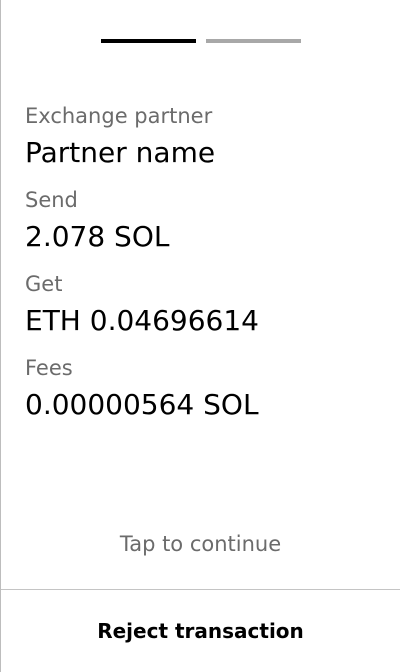 The image size is (400, 672). I want to click on get-label: Get, so click(44, 284).